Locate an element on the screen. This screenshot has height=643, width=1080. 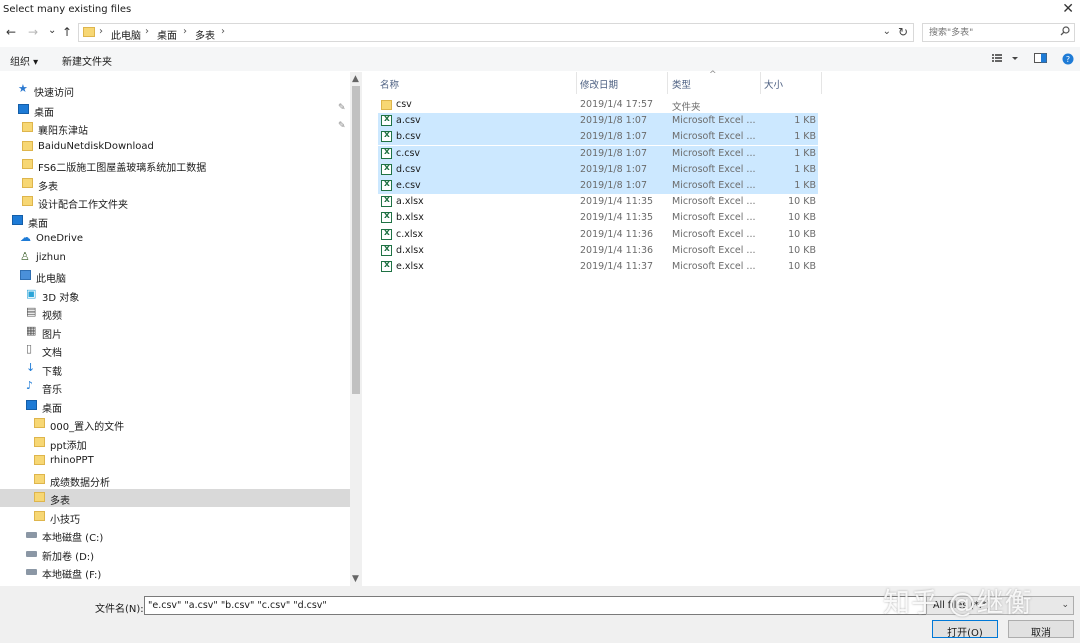
desktop-icon is located at coordinates (23, 109).